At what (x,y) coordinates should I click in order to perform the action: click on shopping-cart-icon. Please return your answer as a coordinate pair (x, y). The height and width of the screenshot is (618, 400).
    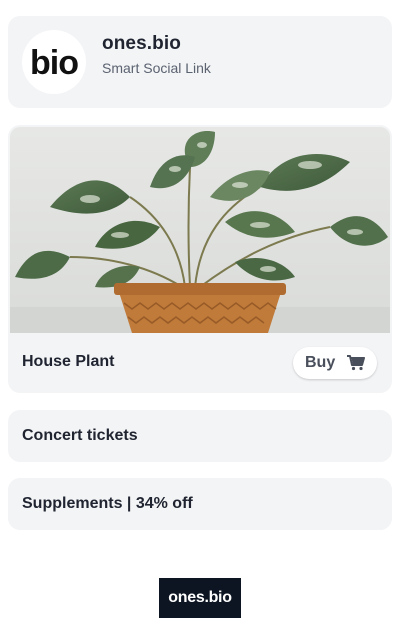
    Looking at the image, I should click on (356, 363).